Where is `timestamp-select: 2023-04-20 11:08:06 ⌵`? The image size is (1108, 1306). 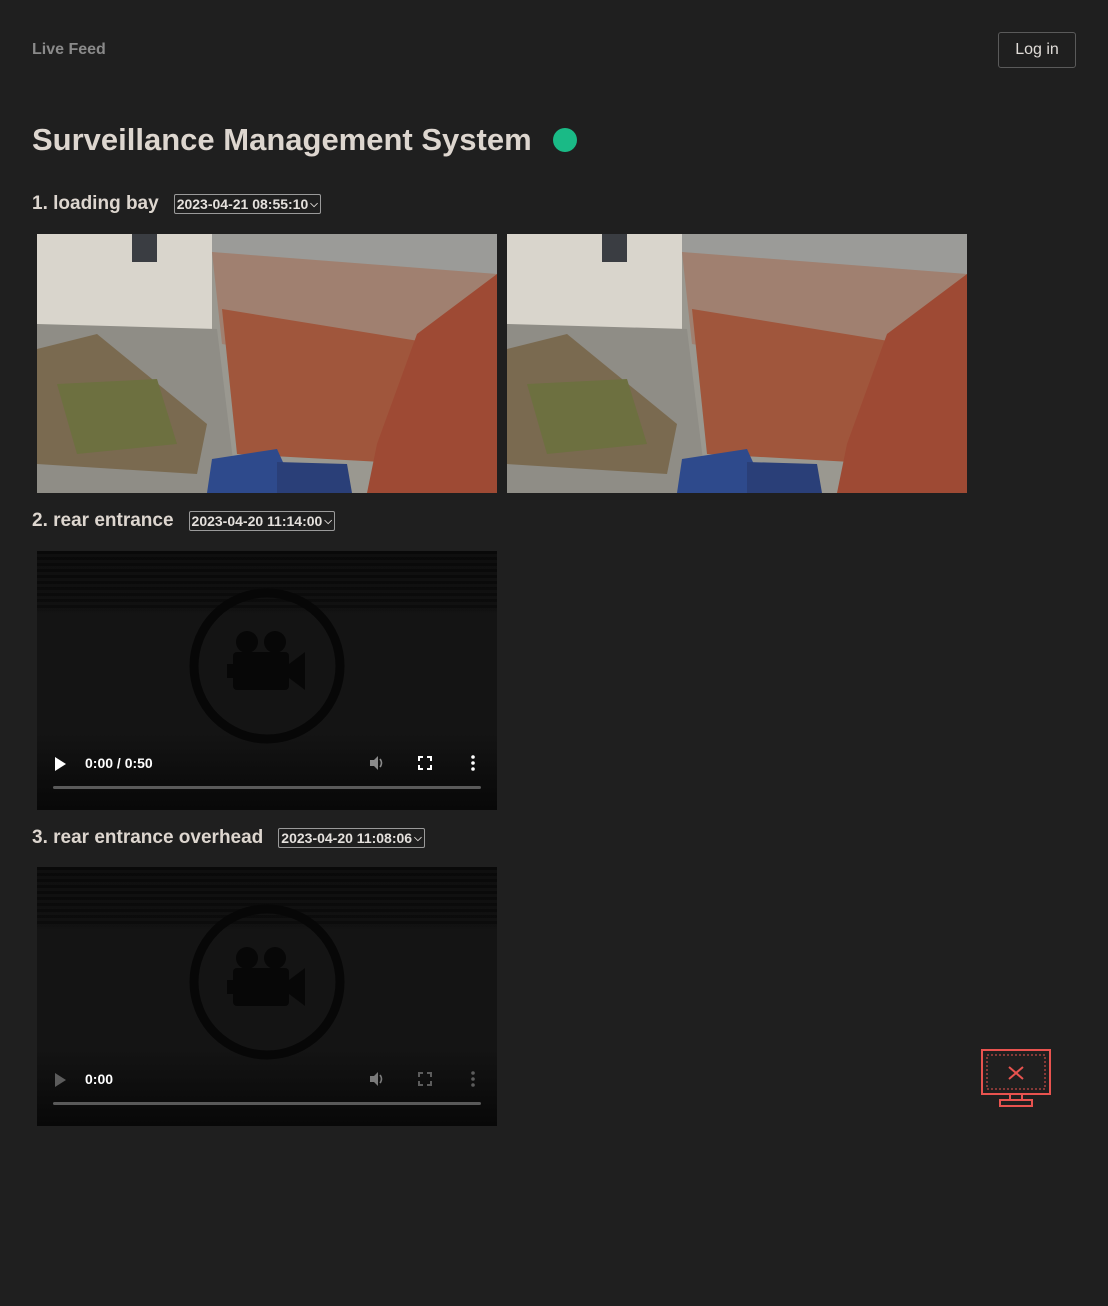
timestamp-select: 2023-04-20 11:08:06 ⌵ is located at coordinates (351, 838).